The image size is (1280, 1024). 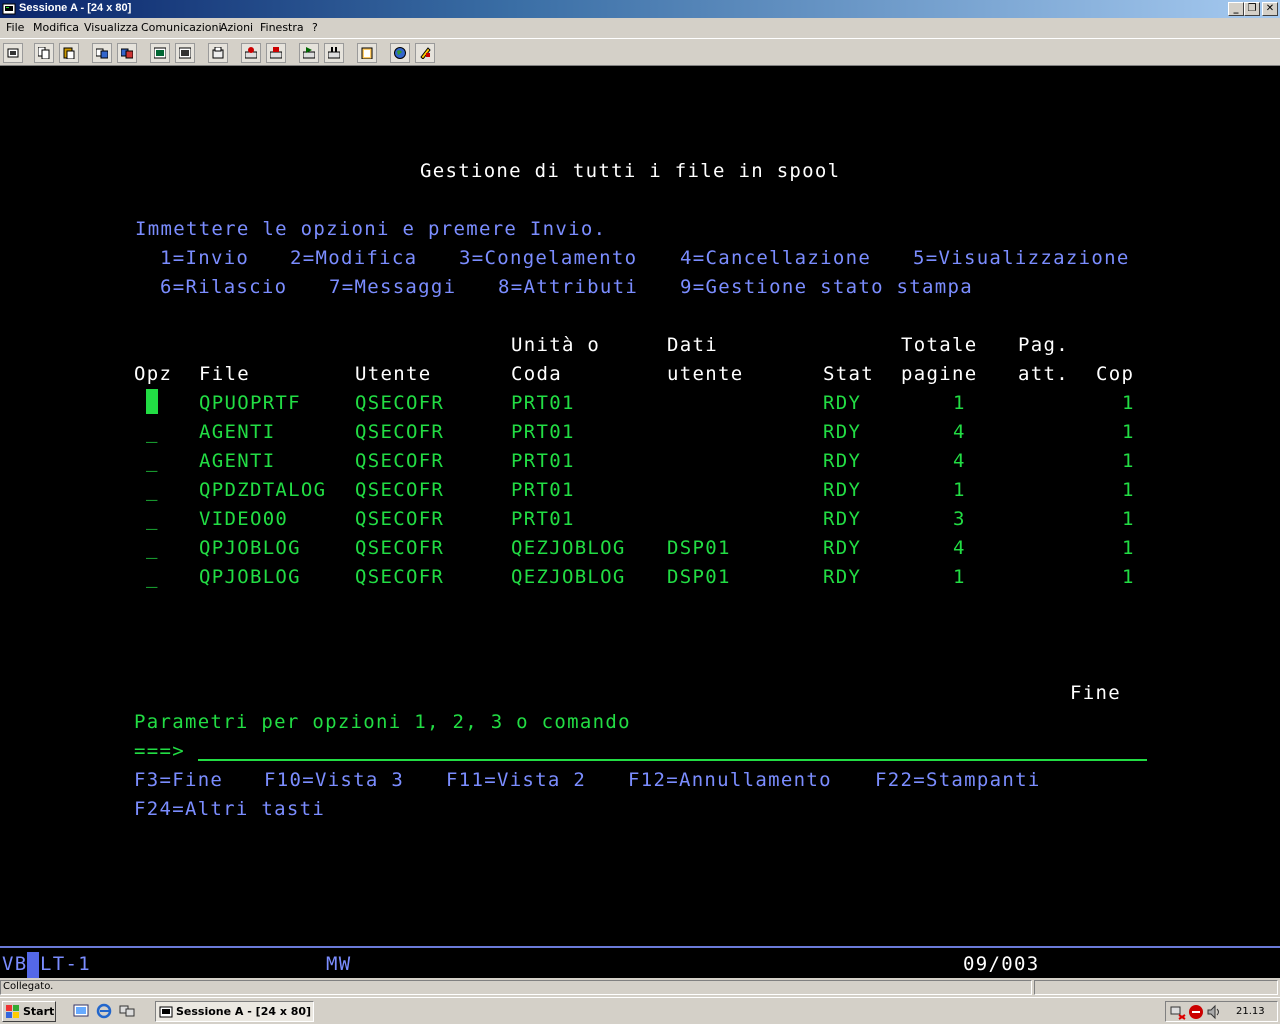 What do you see at coordinates (630, 171) in the screenshot?
I see `screen-title: Gestione di tutti i file in spool` at bounding box center [630, 171].